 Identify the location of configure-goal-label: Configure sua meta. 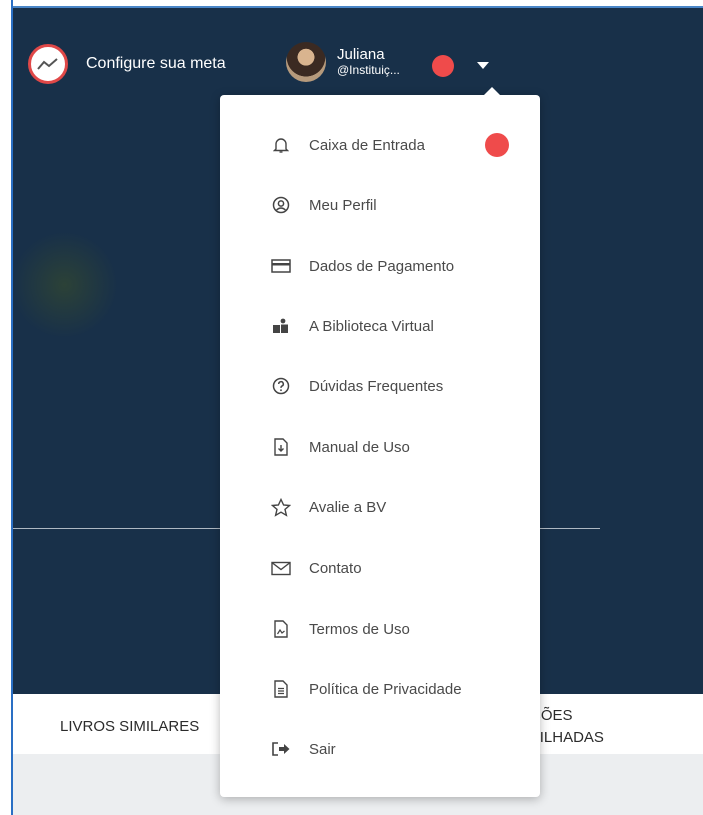
(156, 63).